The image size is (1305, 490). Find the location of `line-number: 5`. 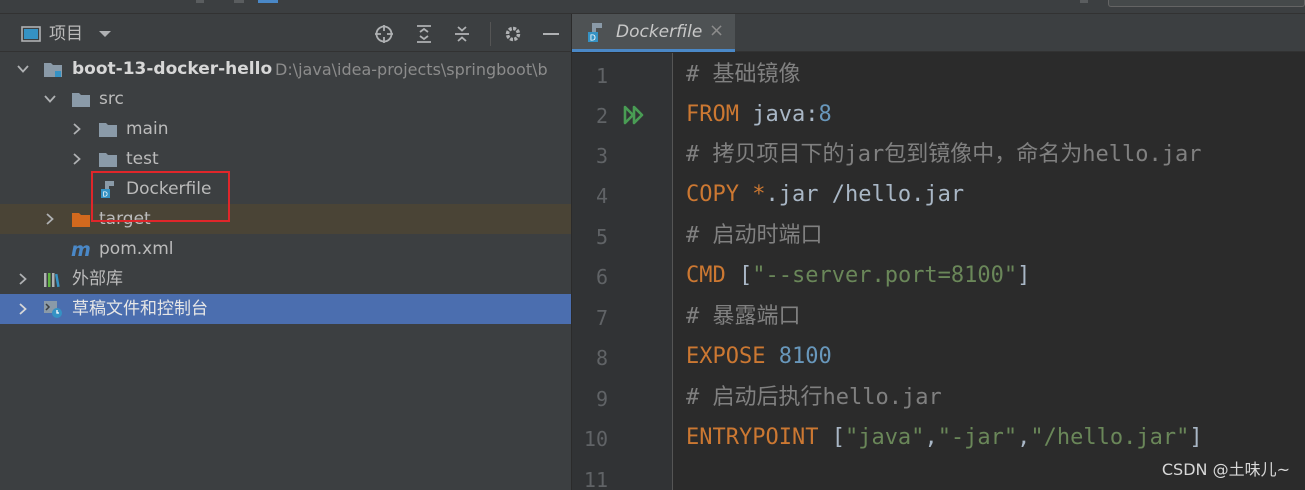

line-number: 5 is located at coordinates (601, 237).